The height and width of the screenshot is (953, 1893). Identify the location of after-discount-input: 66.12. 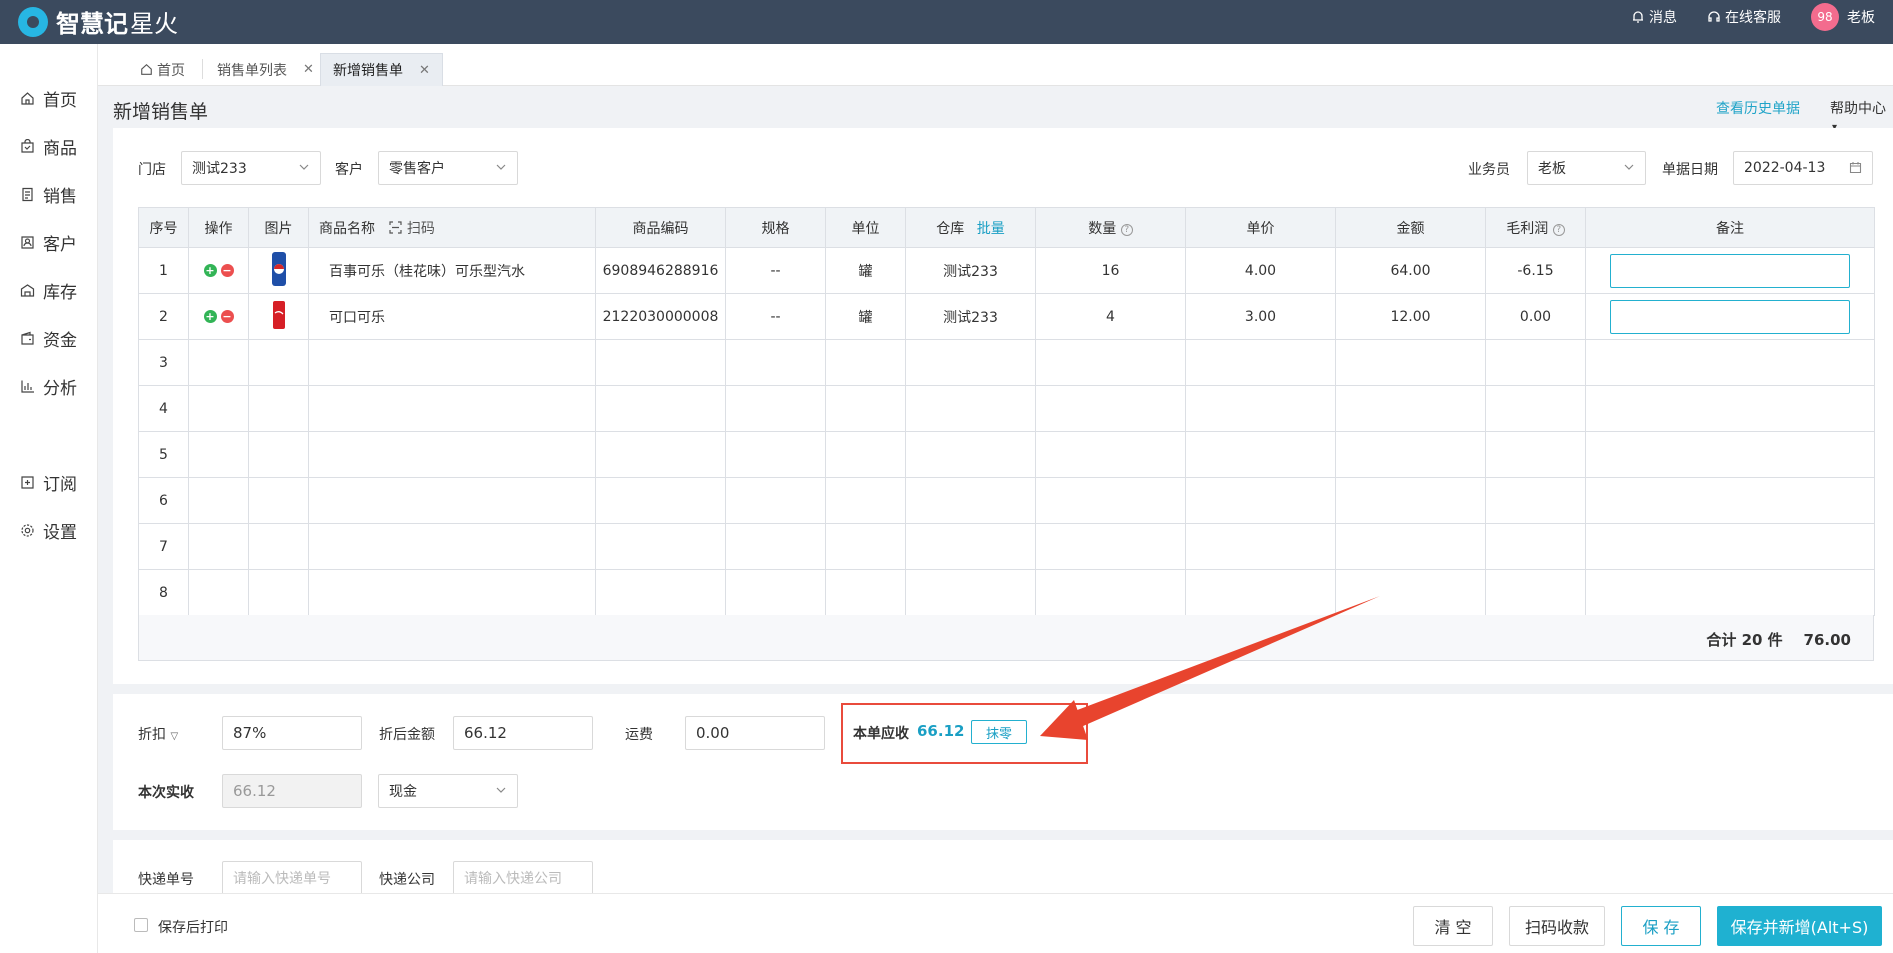
(523, 733).